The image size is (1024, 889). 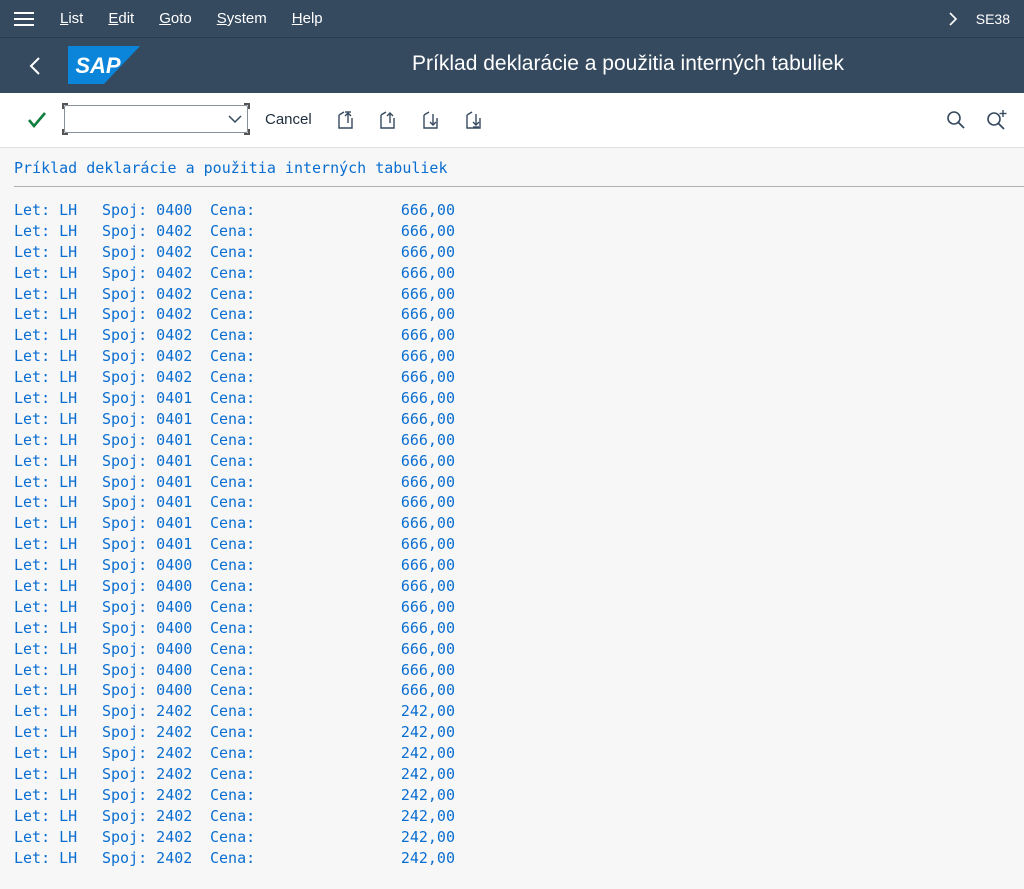 What do you see at coordinates (144, 119) in the screenshot?
I see `command-input` at bounding box center [144, 119].